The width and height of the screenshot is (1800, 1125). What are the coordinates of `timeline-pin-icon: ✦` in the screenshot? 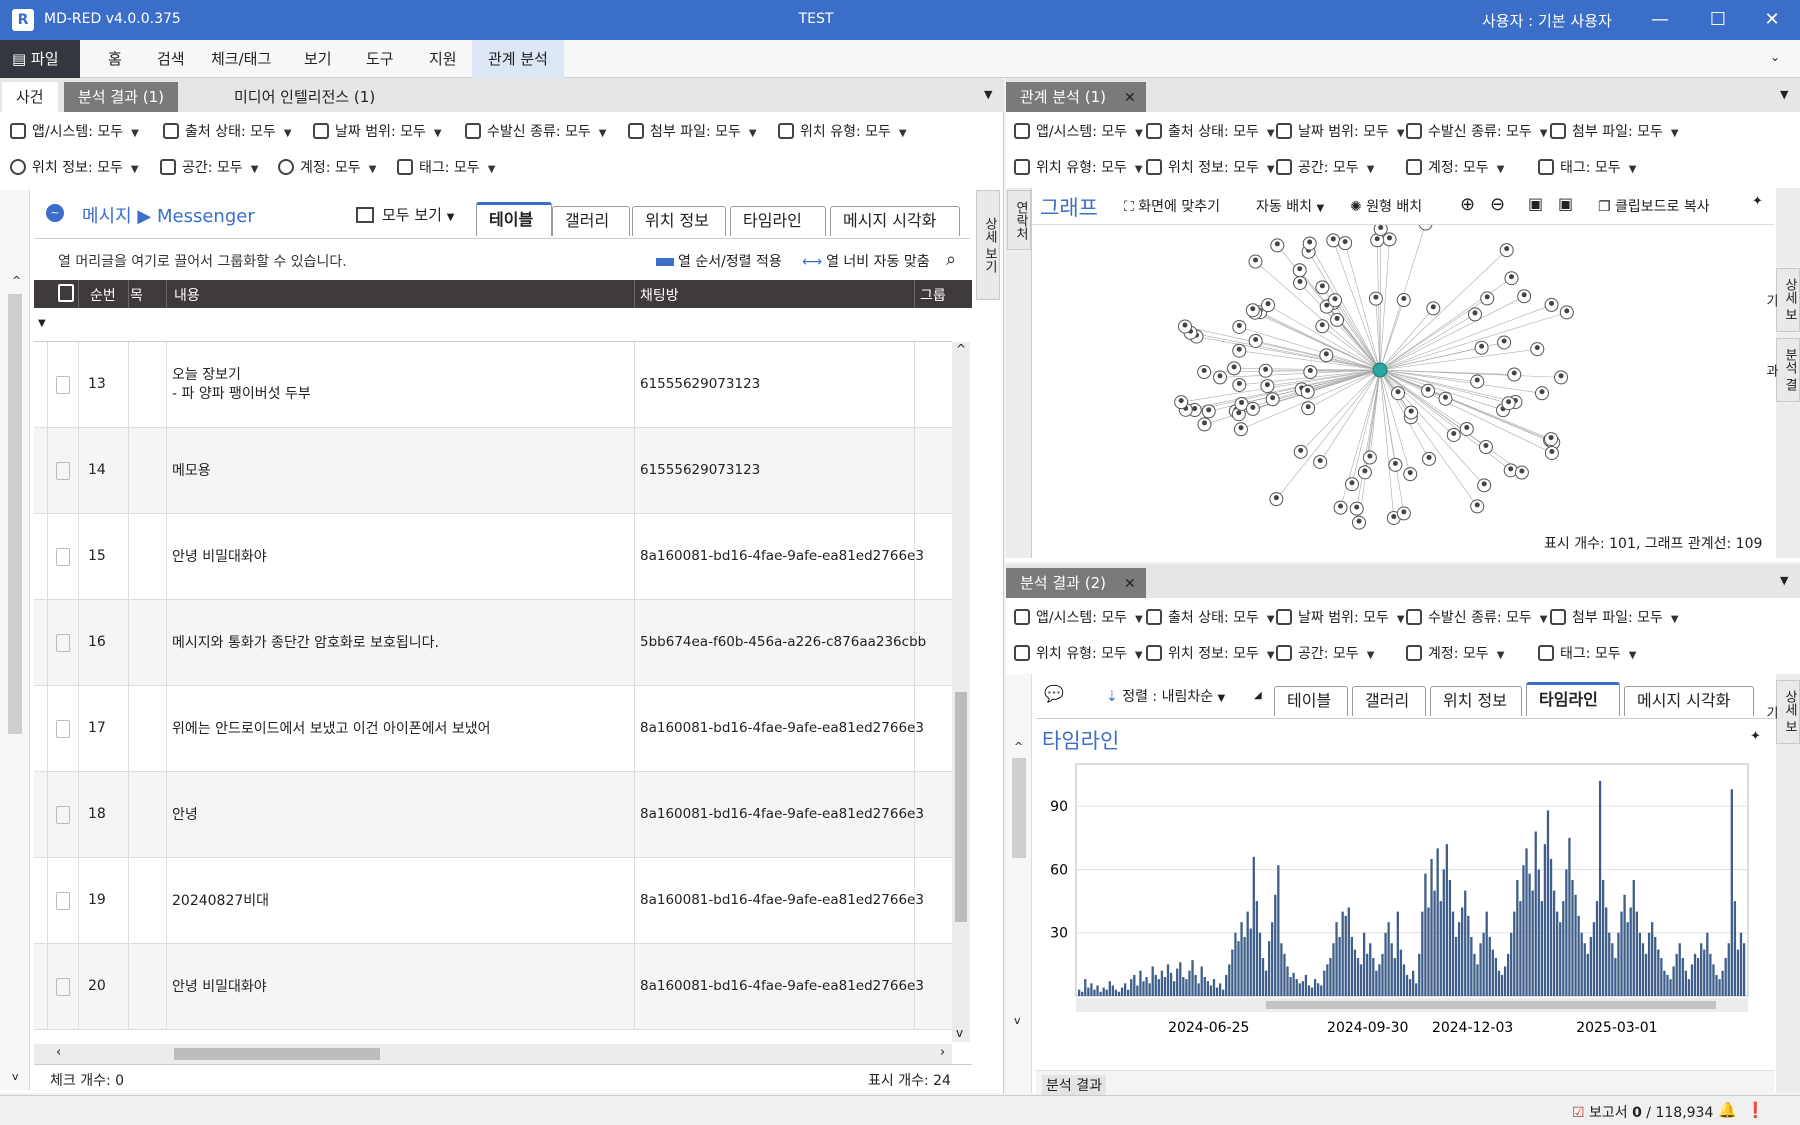 It's located at (1755, 736).